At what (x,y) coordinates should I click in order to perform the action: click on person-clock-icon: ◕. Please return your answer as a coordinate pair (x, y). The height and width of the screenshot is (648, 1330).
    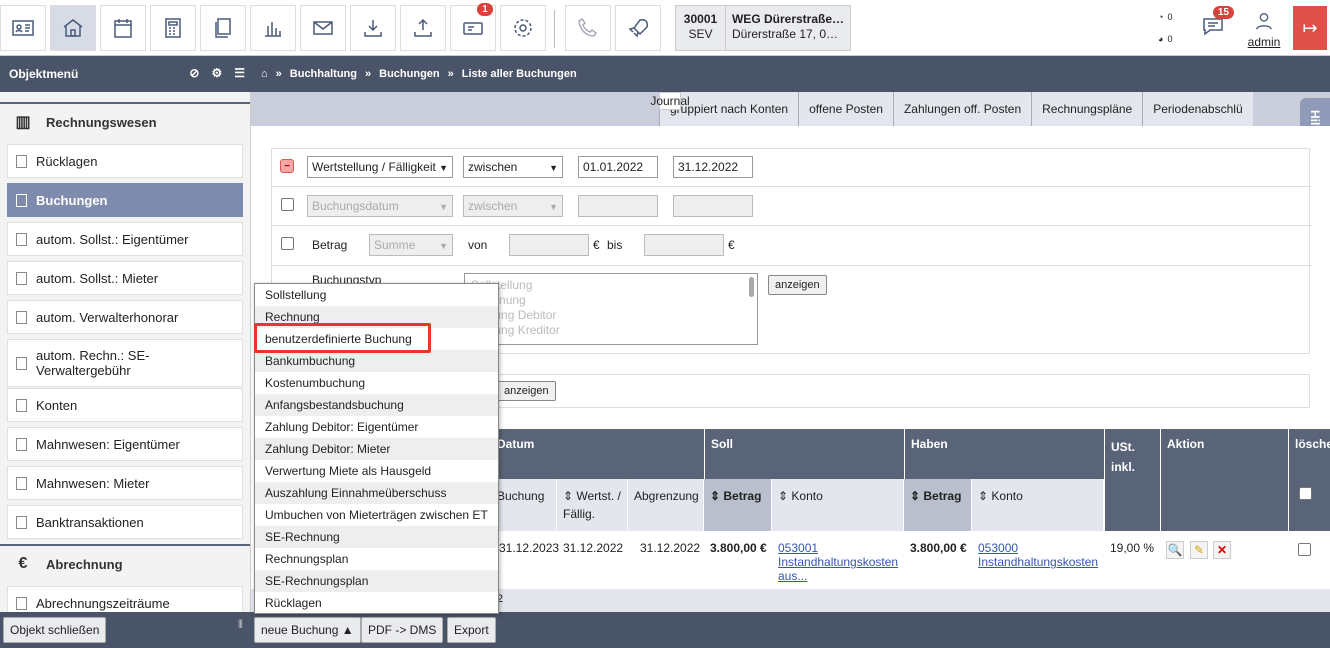
    Looking at the image, I should click on (1161, 39).